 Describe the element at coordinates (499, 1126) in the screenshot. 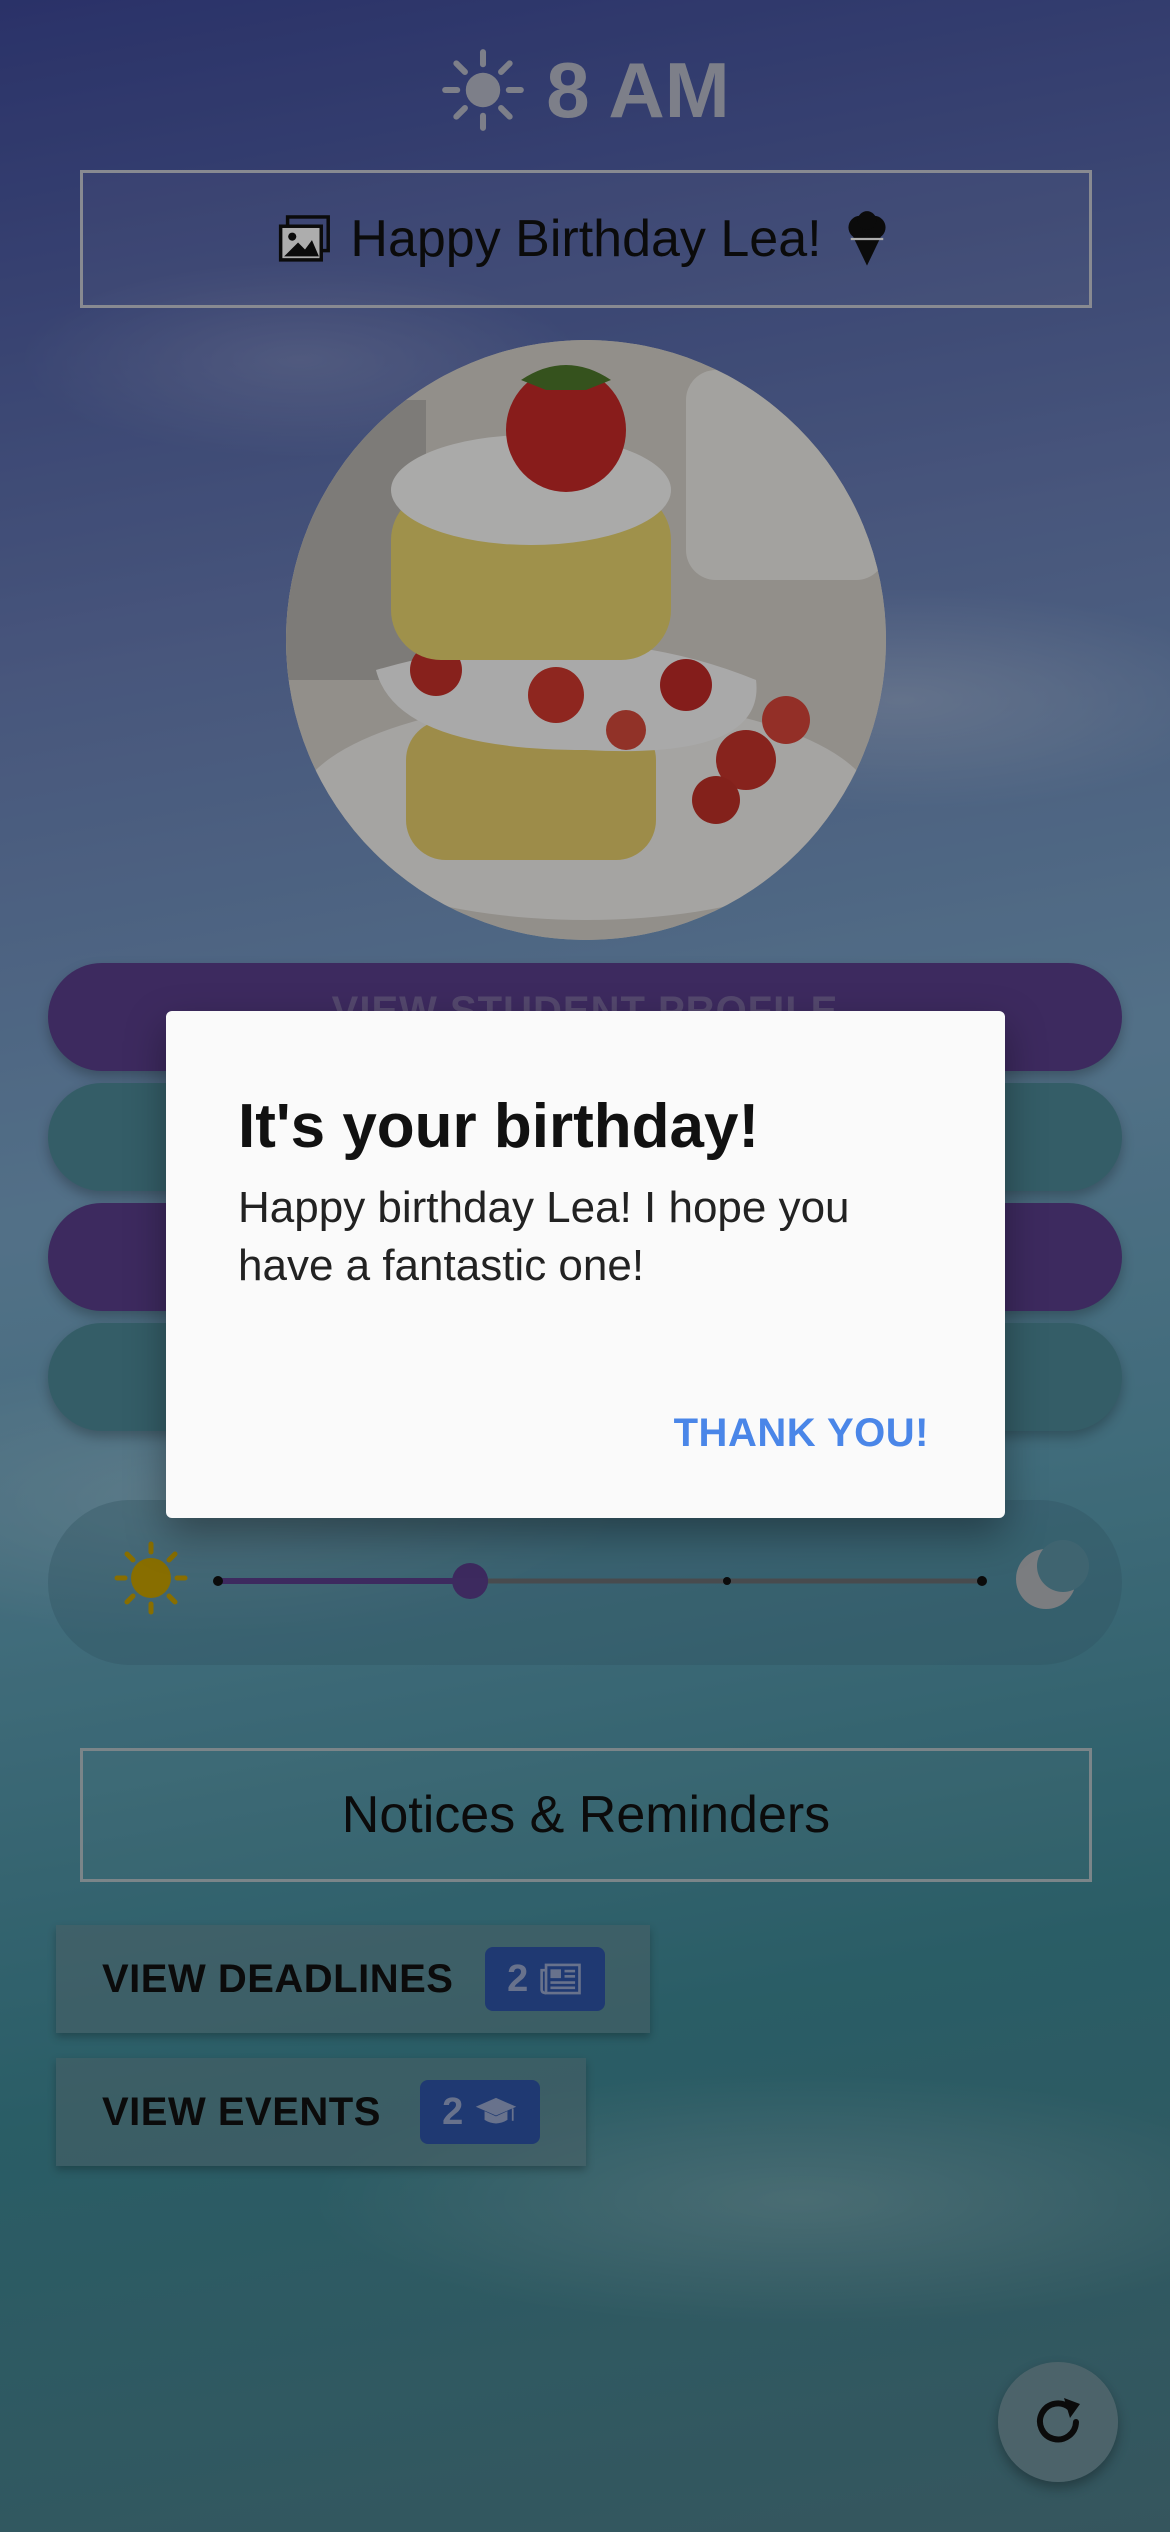

I see `dialog-title: It's your birthday!` at that location.